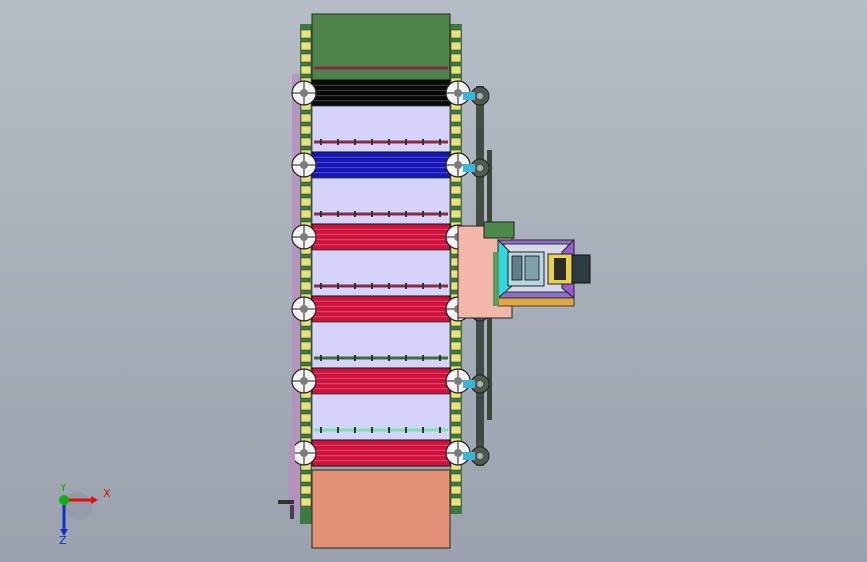 The height and width of the screenshot is (562, 867). What do you see at coordinates (286, 479) in the screenshot?
I see `crank-handle` at bounding box center [286, 479].